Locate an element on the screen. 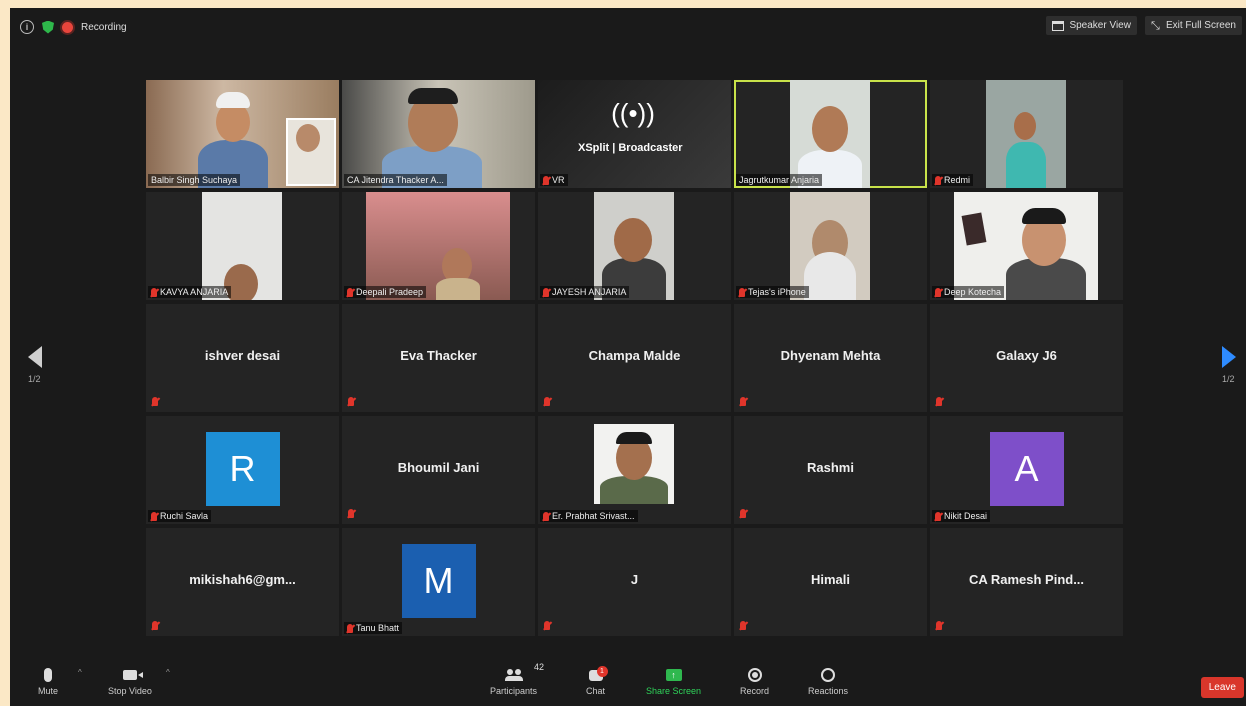  participant-name: Himali is located at coordinates (830, 579).